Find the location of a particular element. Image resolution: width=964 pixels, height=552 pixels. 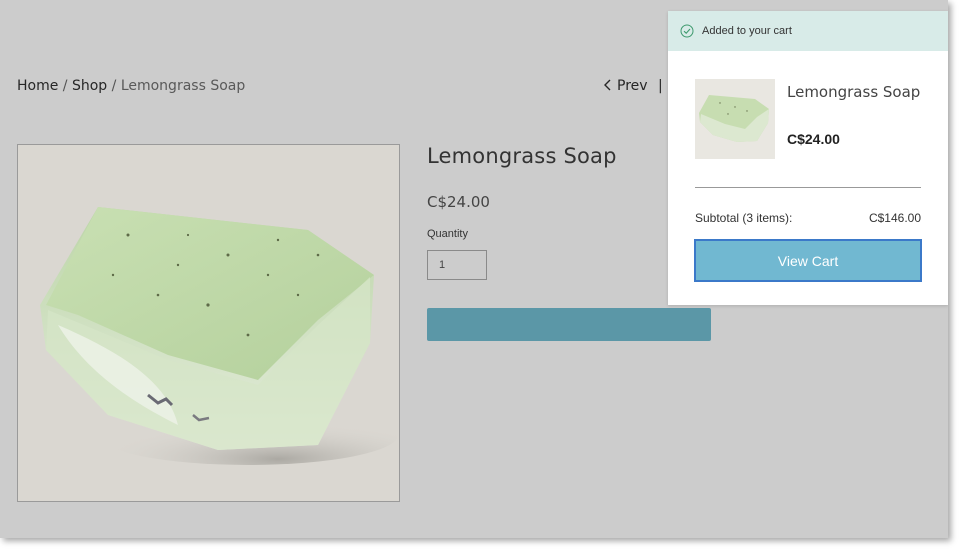

soap-bar-thumbnail-icon is located at coordinates (735, 119).